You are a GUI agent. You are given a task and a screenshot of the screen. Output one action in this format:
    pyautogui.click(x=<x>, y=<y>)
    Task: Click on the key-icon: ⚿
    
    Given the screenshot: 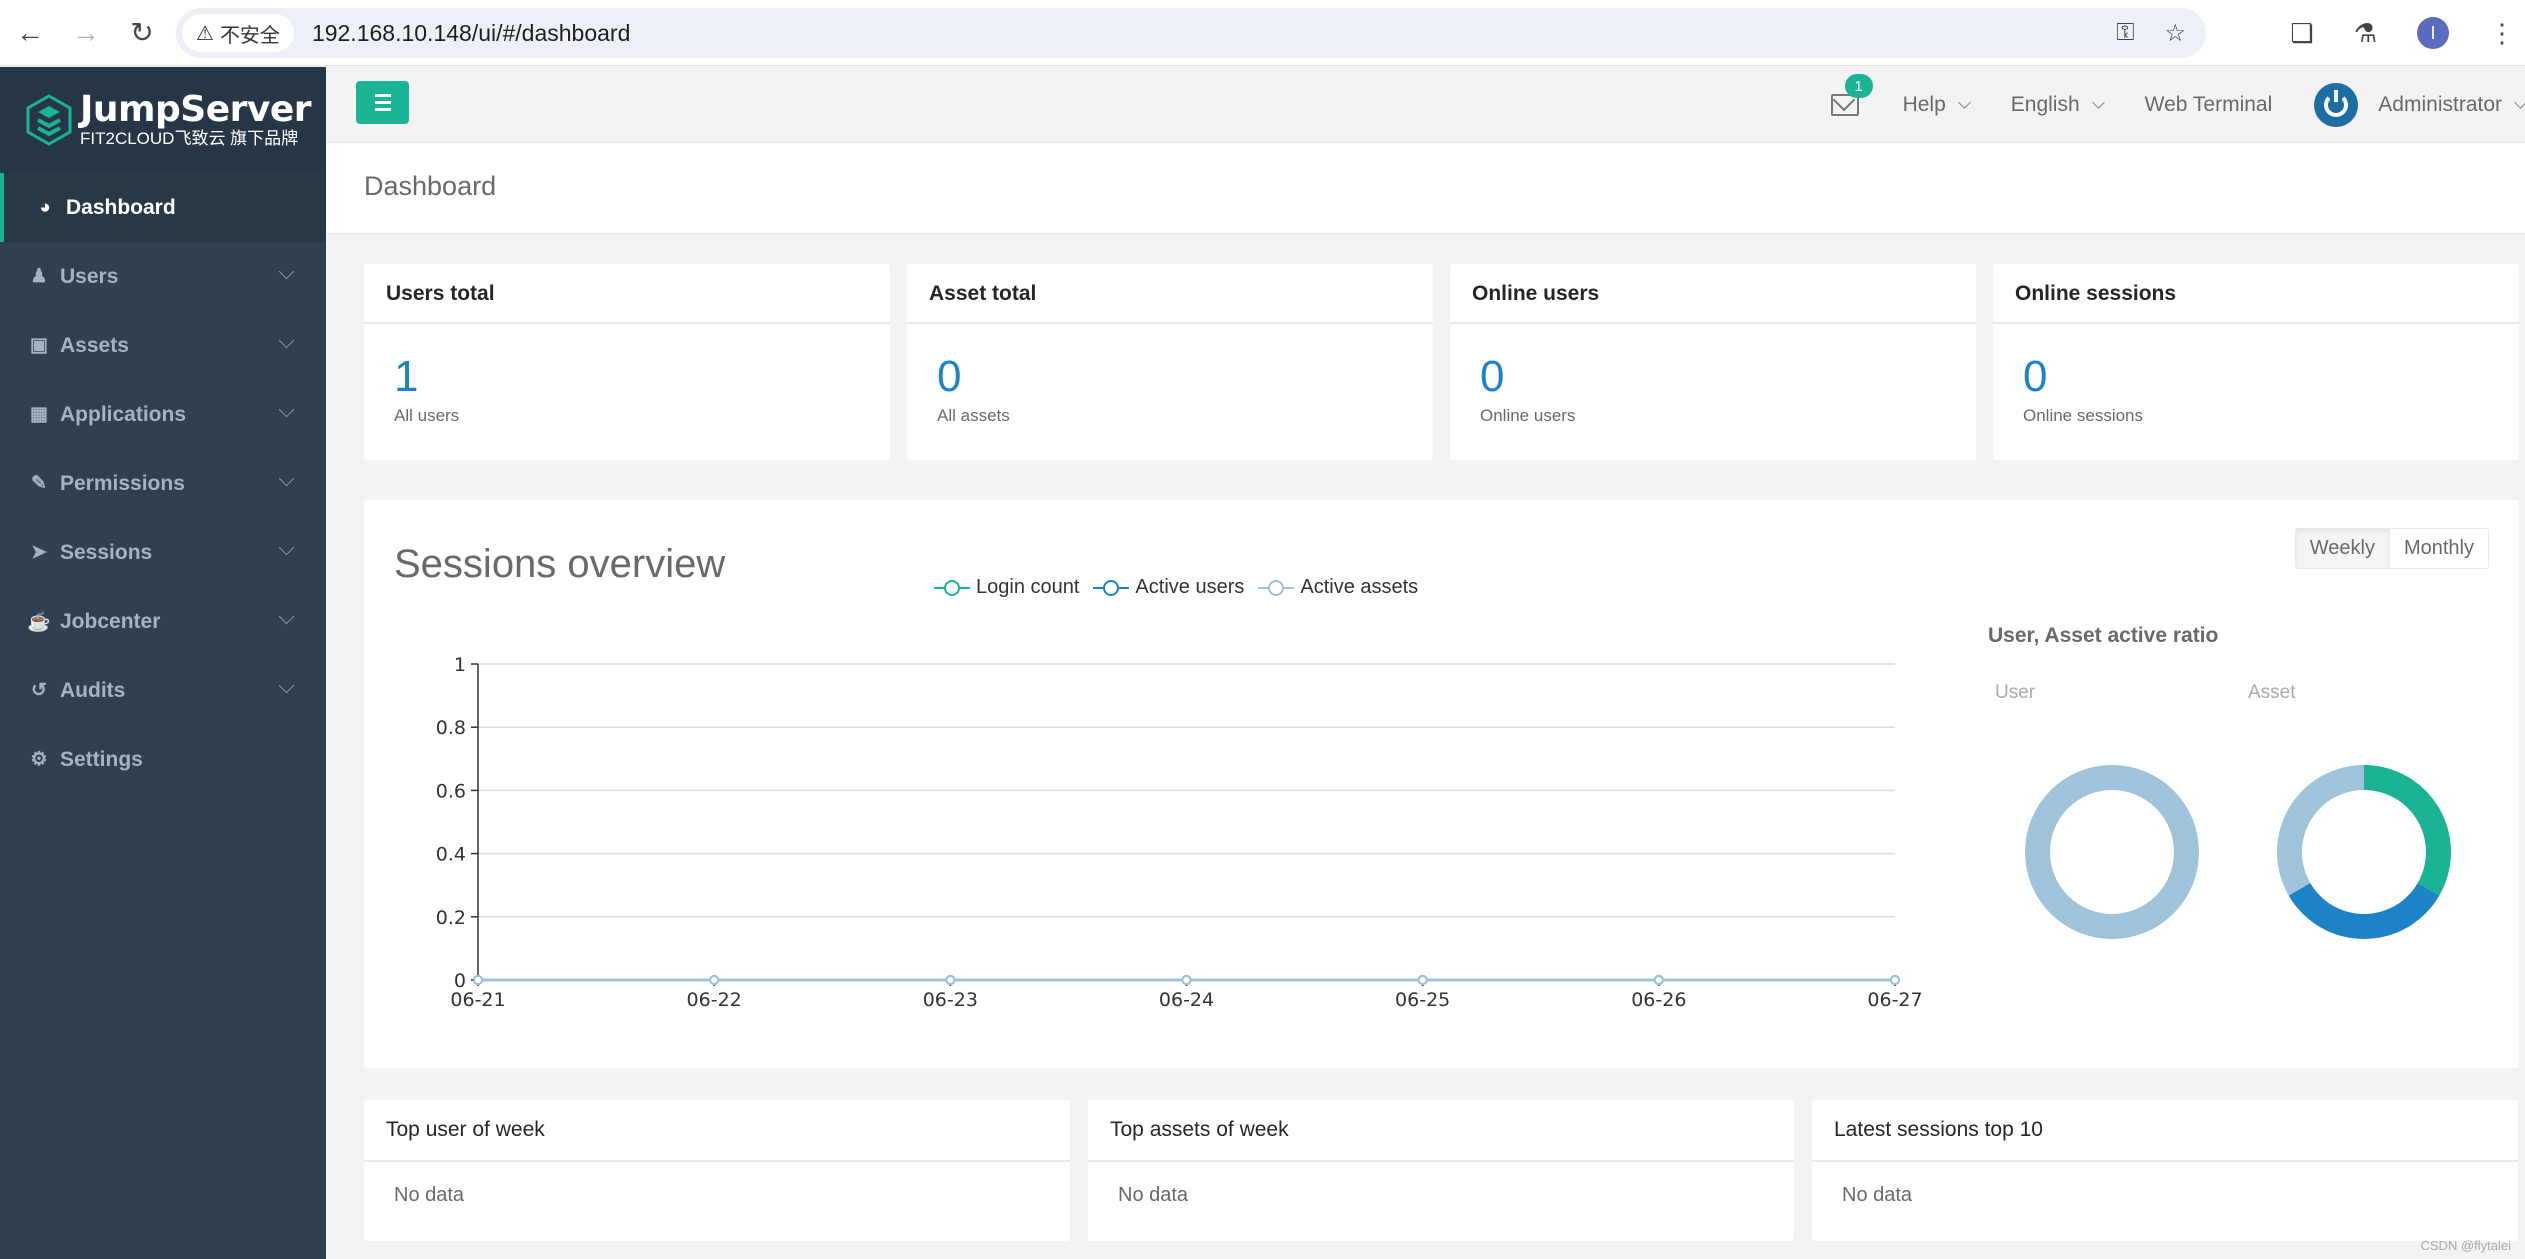 What is the action you would take?
    pyautogui.click(x=2125, y=33)
    